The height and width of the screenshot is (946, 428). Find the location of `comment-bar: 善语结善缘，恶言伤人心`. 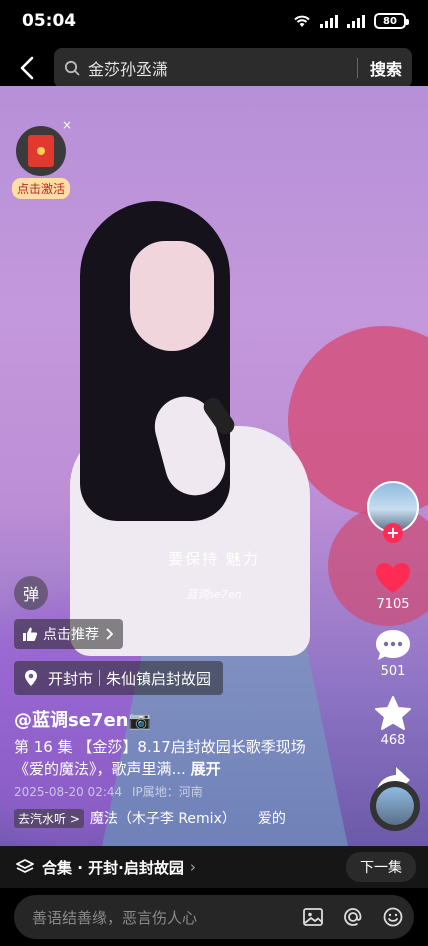

comment-bar: 善语结善缘，恶言伤人心 is located at coordinates (214, 917).